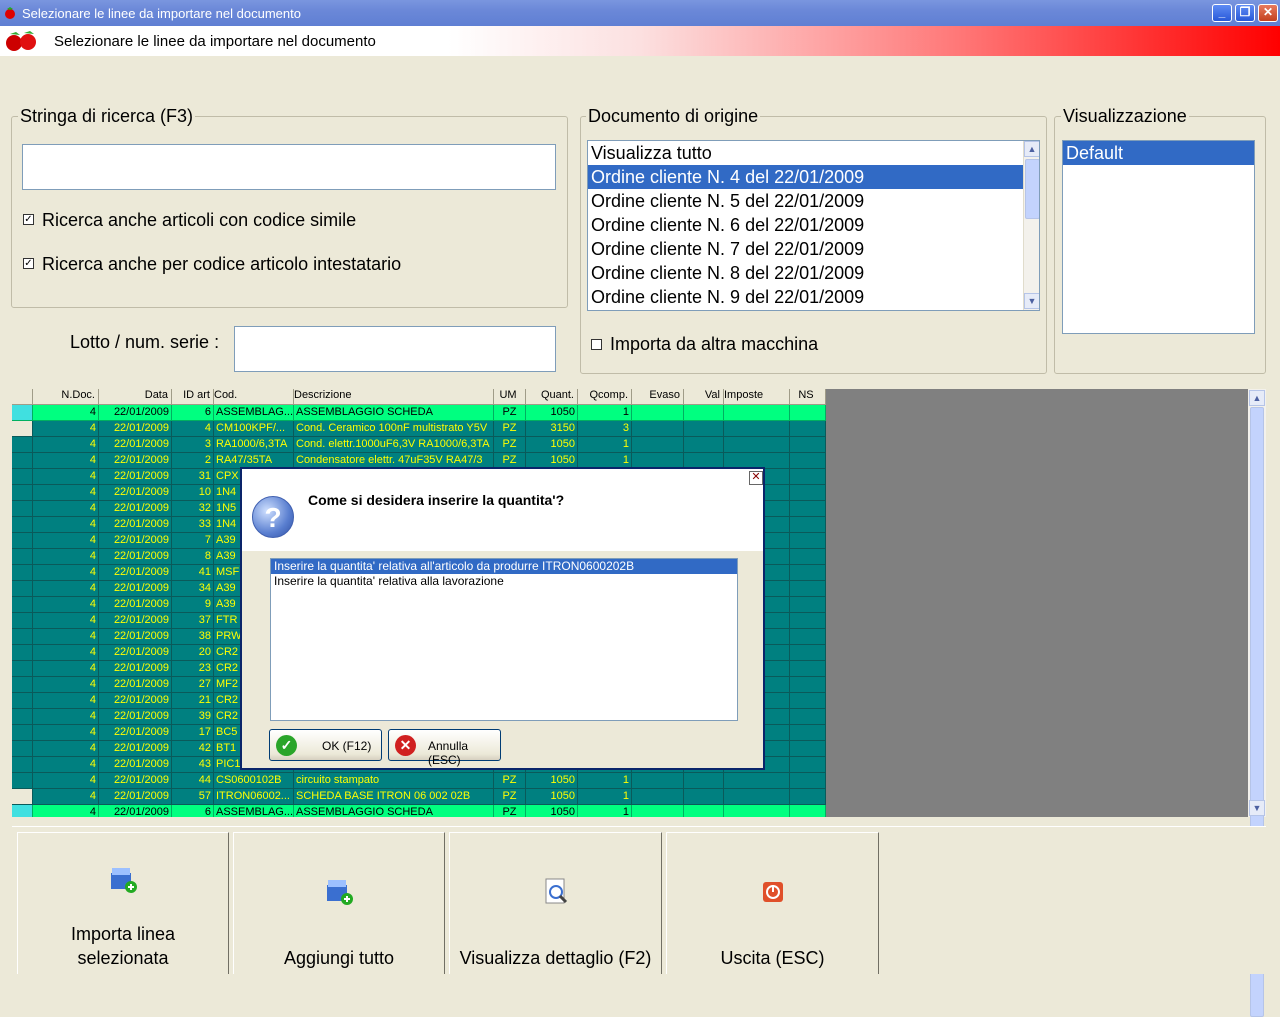 The width and height of the screenshot is (1280, 1017). I want to click on minimize-button: _, so click(1222, 13).